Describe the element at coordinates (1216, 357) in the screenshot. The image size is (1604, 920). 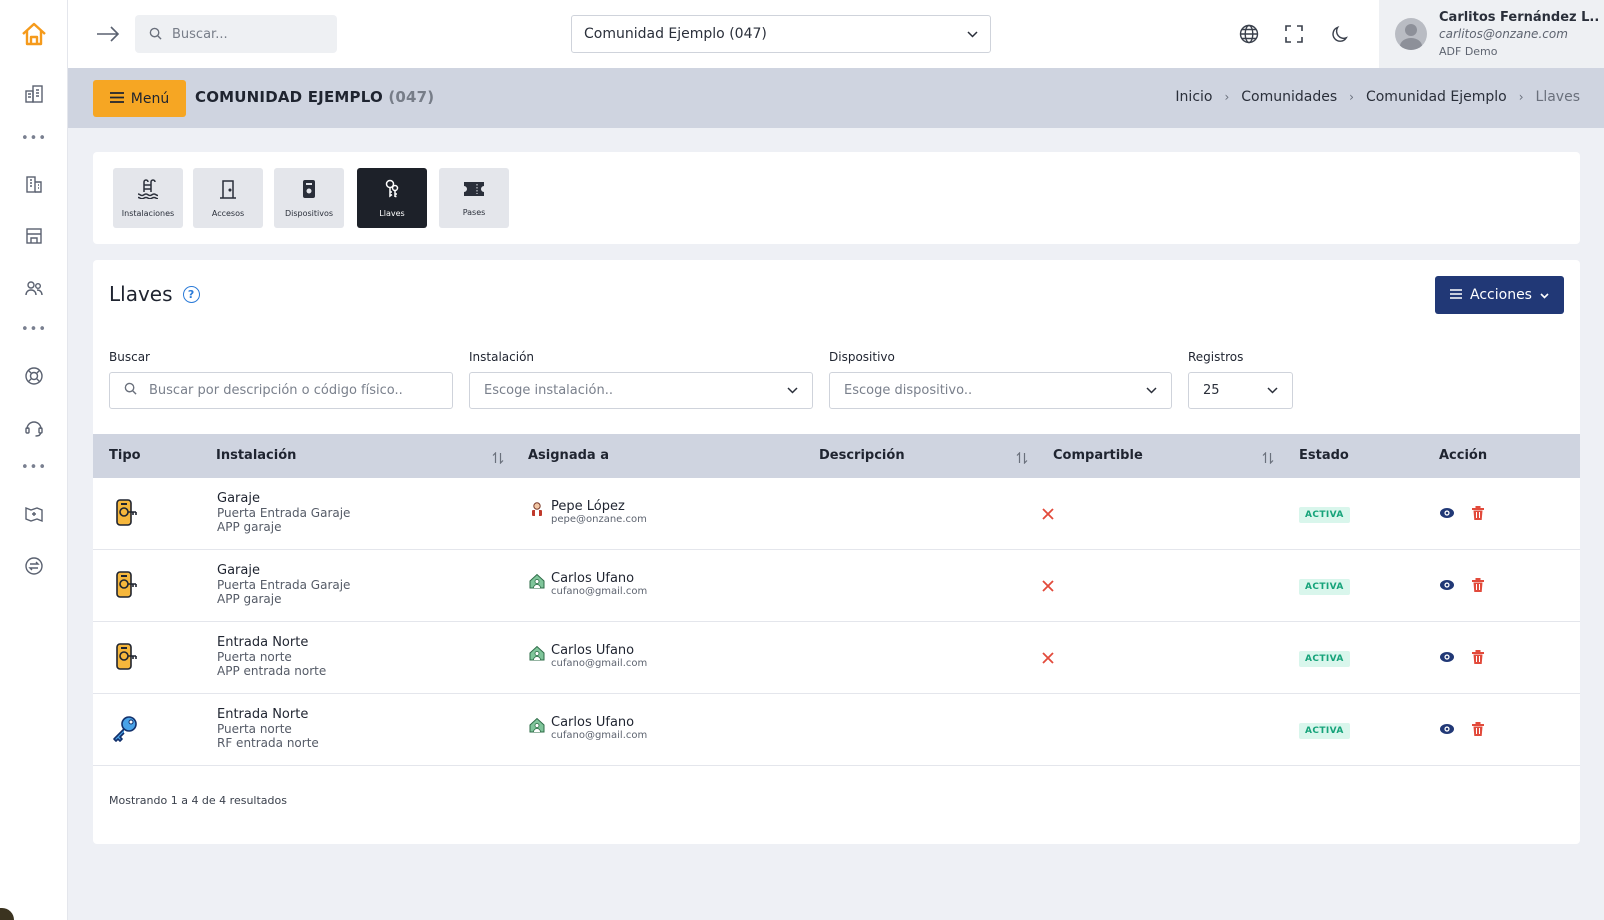
I see `filter-records-label: Registros` at that location.